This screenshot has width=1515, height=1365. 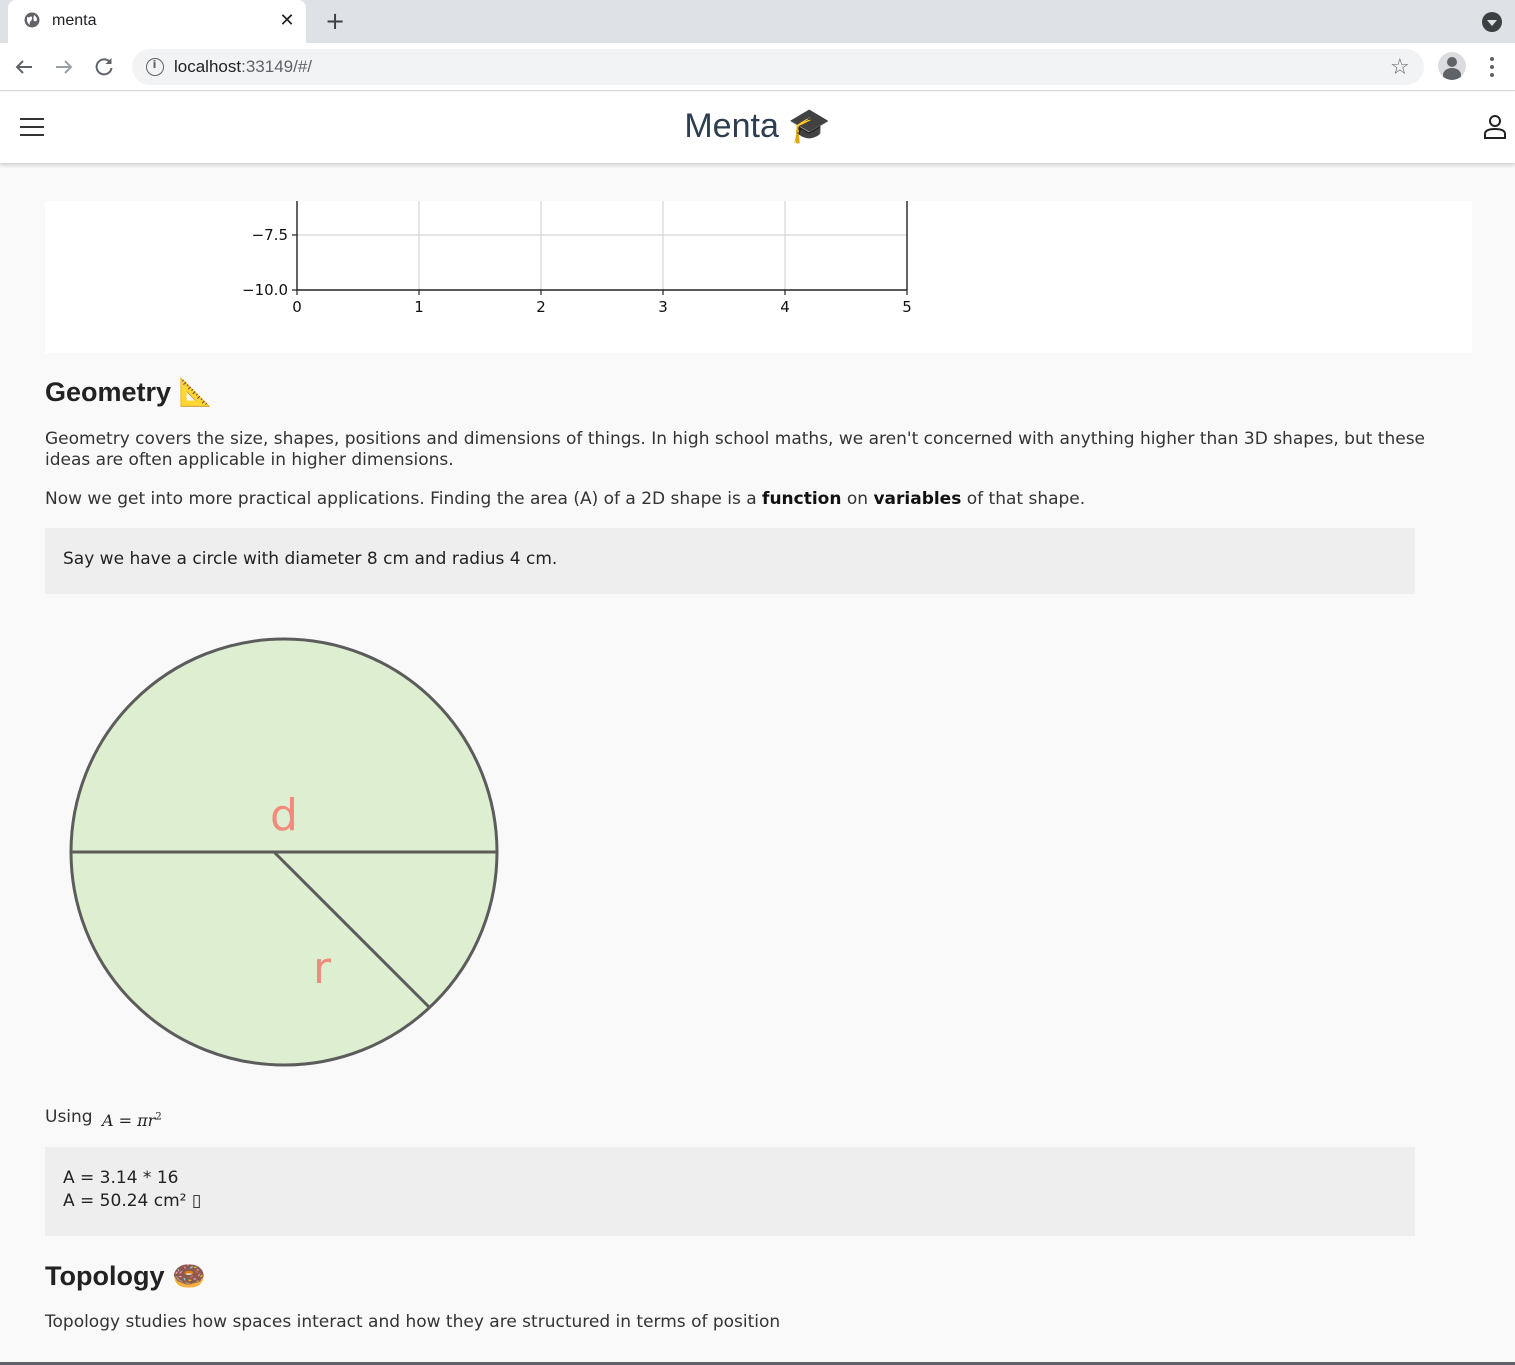 What do you see at coordinates (577, 258) in the screenshot?
I see `line-chart: 0 1 2 3 4 5 −7.5 −10.0` at bounding box center [577, 258].